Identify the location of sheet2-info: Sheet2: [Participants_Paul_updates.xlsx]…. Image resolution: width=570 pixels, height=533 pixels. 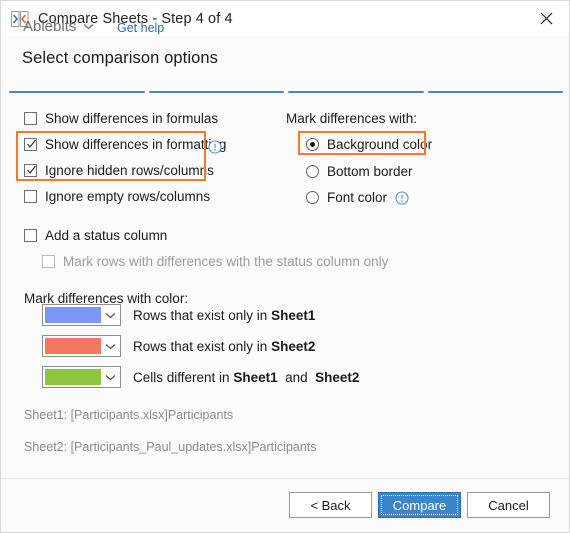
(170, 447).